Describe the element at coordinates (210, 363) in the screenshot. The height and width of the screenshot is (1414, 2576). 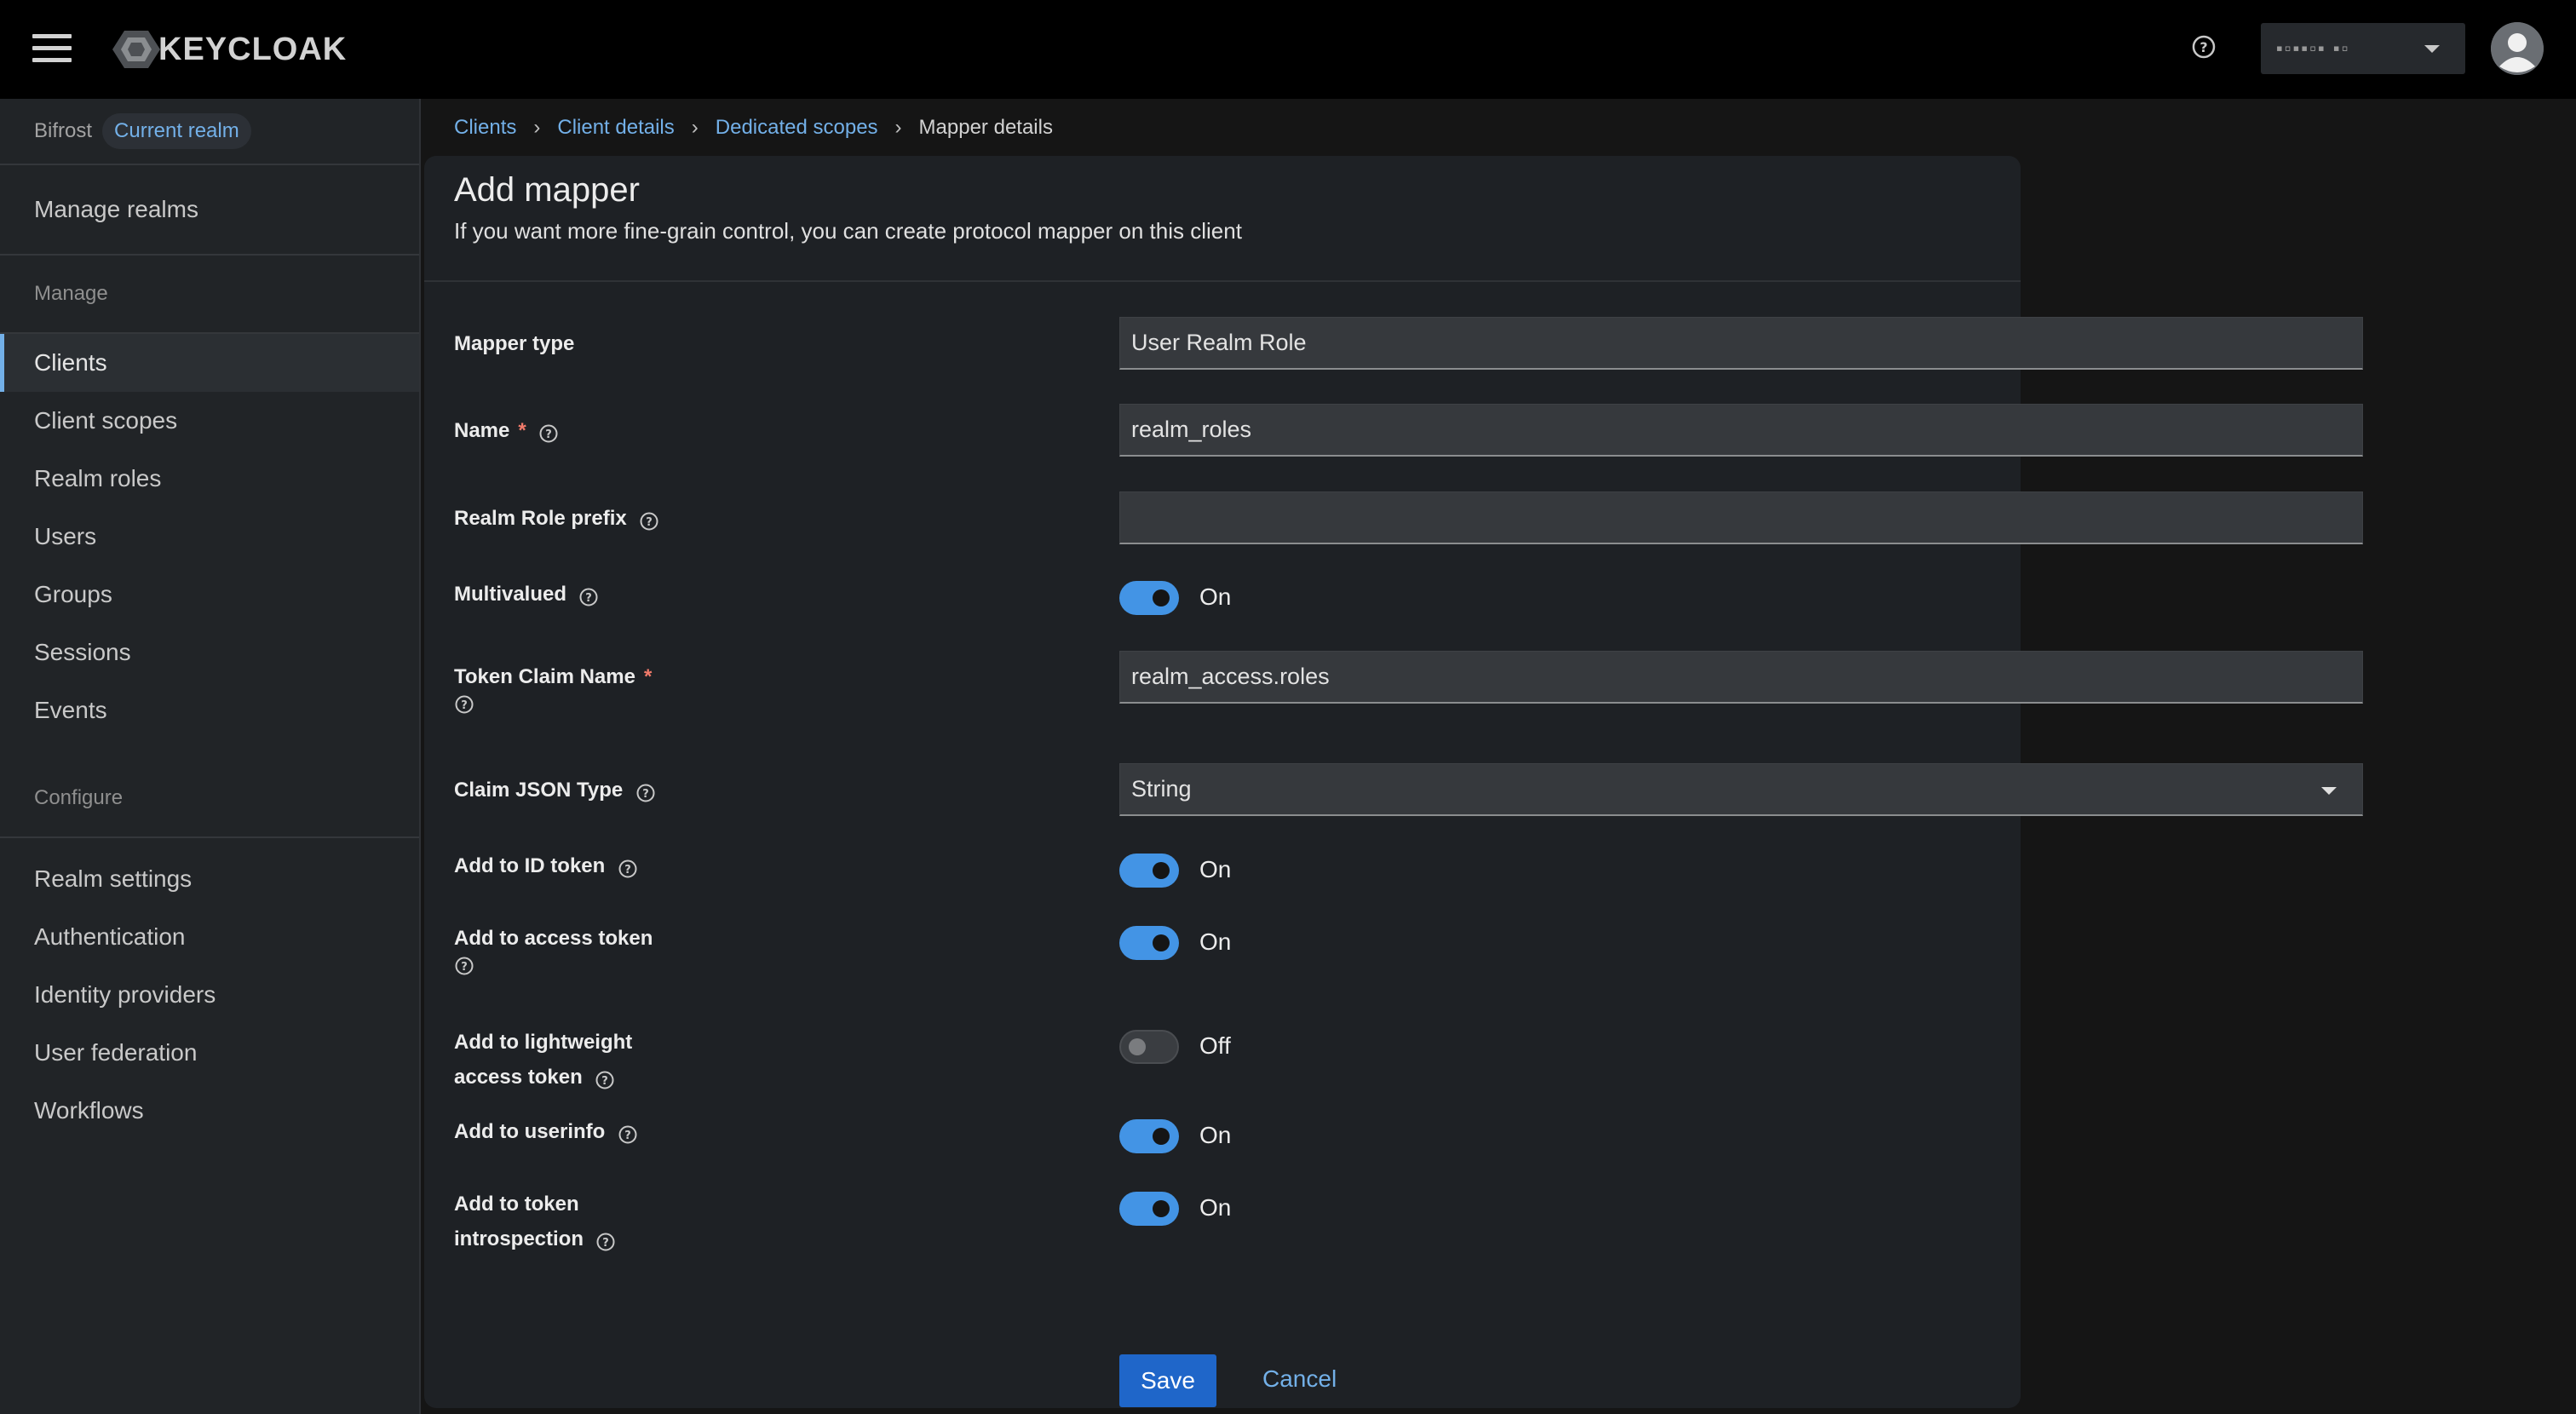
I see `sidebar-item-clients: Clients` at that location.